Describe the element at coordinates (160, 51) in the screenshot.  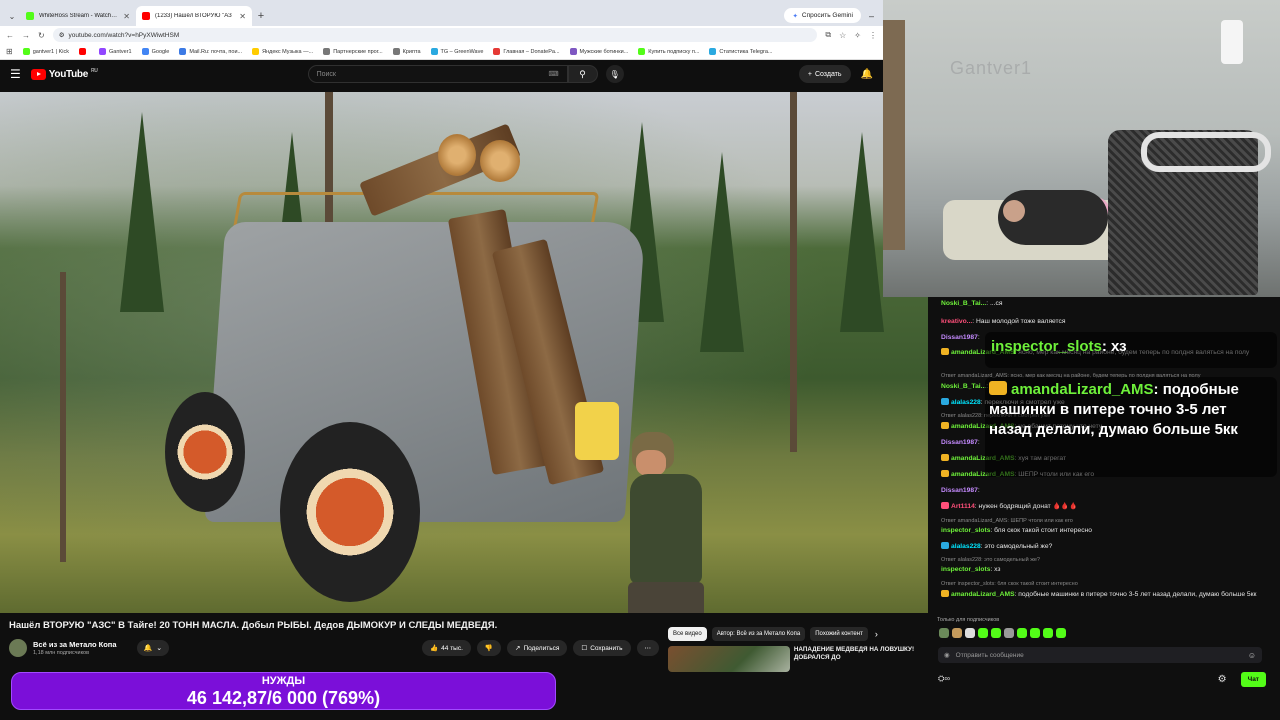
I see `bookmark-label: Google` at that location.